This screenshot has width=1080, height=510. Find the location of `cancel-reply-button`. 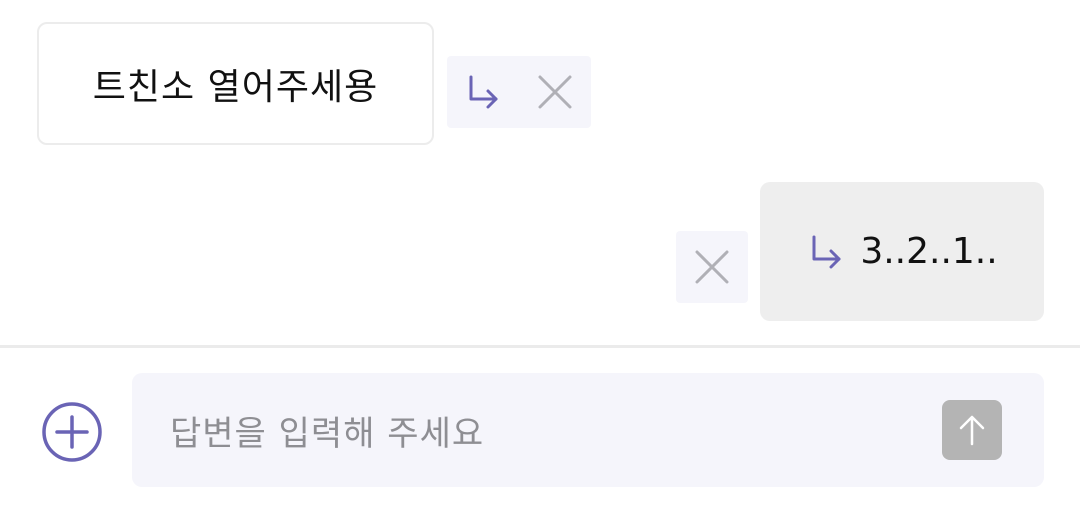

cancel-reply-button is located at coordinates (712, 267).